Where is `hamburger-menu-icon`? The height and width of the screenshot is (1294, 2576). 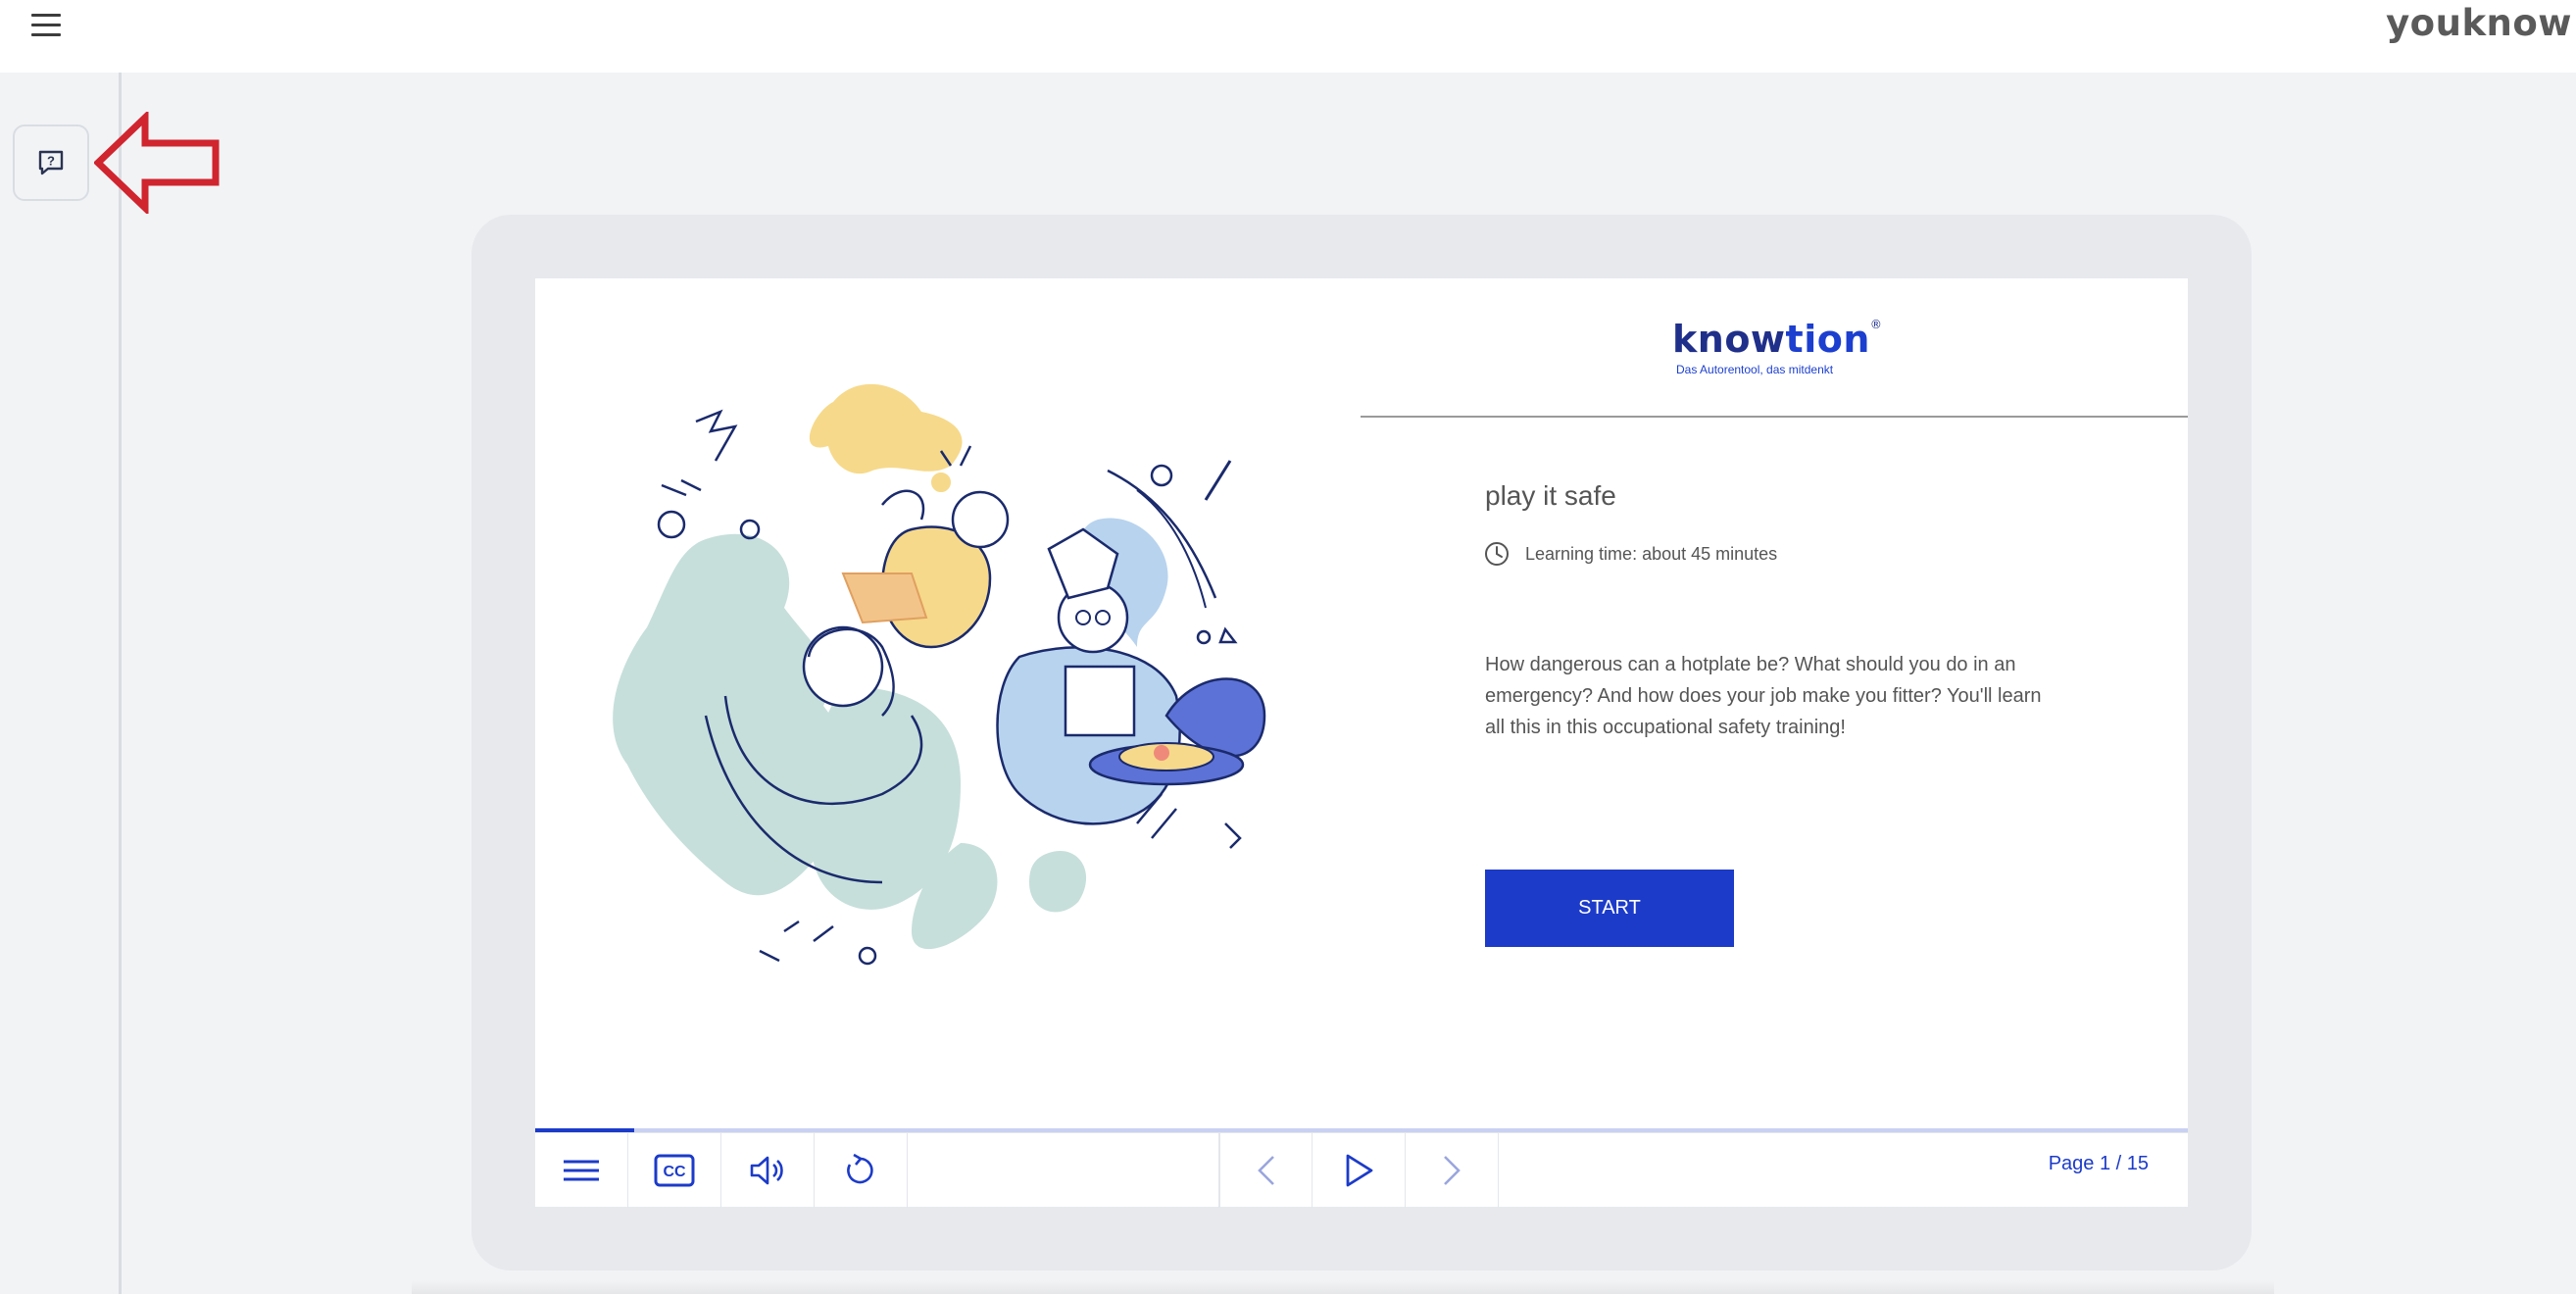
hamburger-menu-icon is located at coordinates (51, 24).